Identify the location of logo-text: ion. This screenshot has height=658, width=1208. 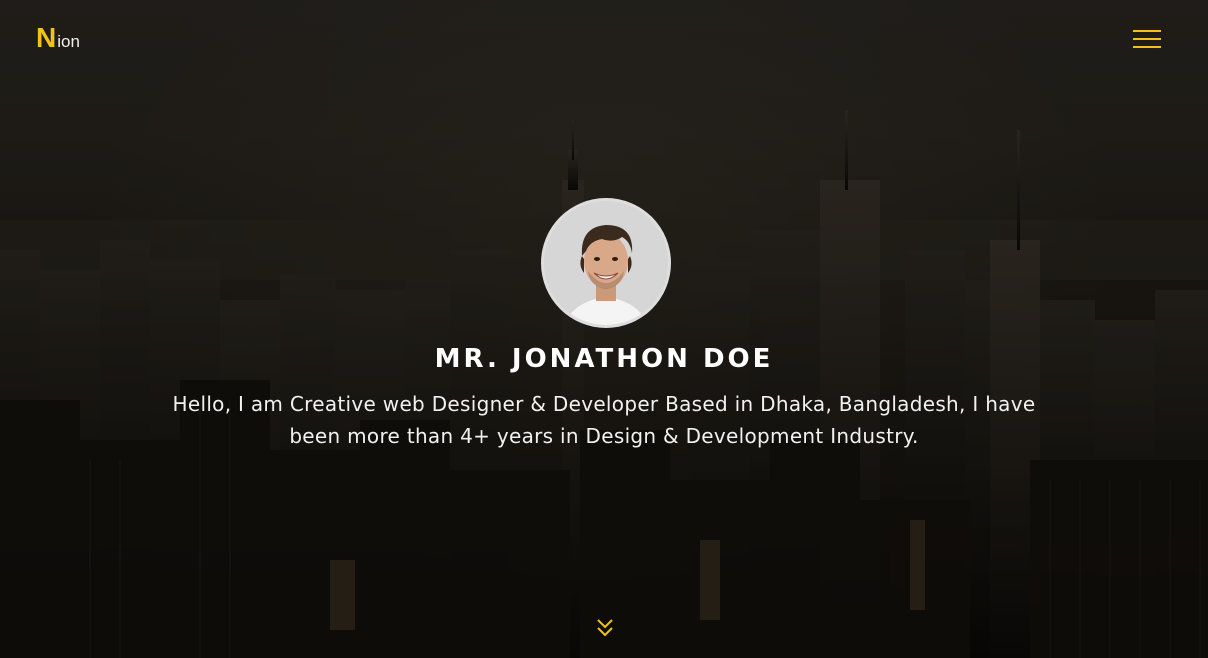
(68, 41).